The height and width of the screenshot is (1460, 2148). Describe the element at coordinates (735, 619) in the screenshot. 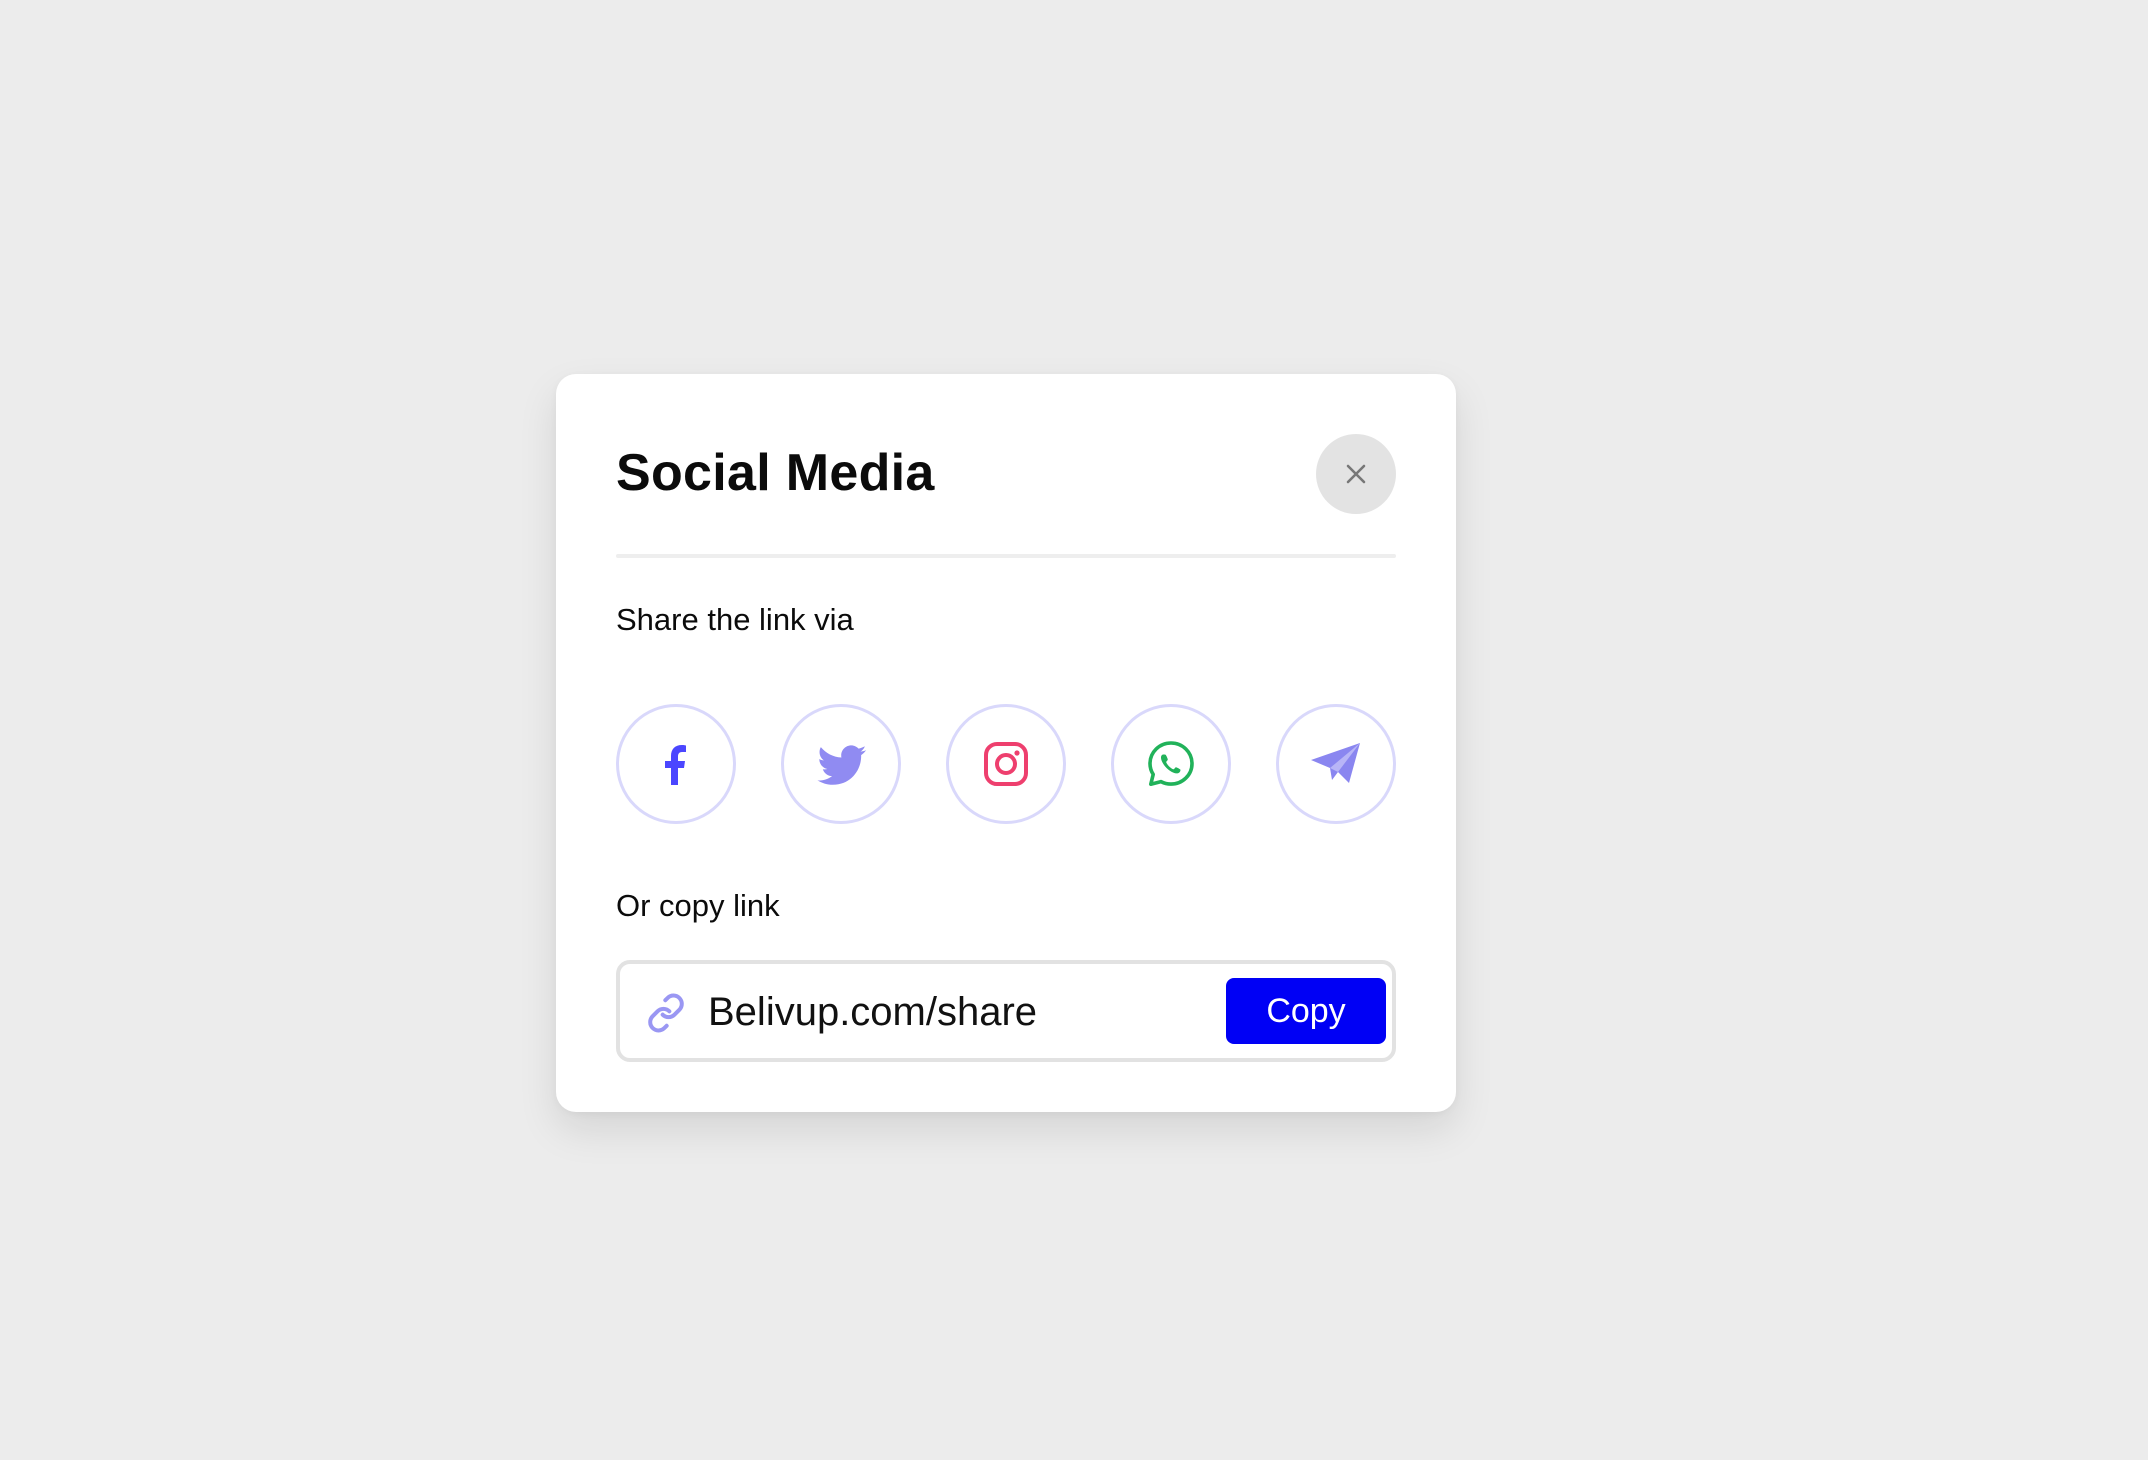

I see `share-label: Share the link via` at that location.